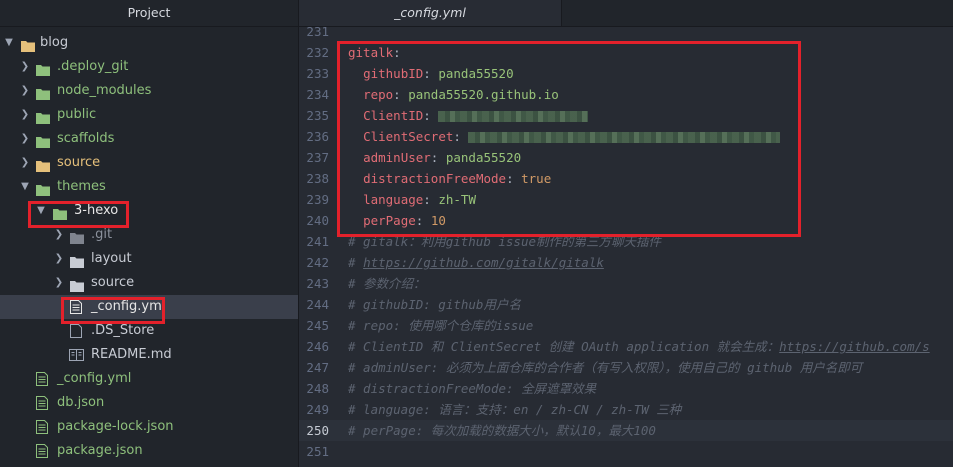  Describe the element at coordinates (81, 402) in the screenshot. I see `tree-item-label: db.json` at that location.